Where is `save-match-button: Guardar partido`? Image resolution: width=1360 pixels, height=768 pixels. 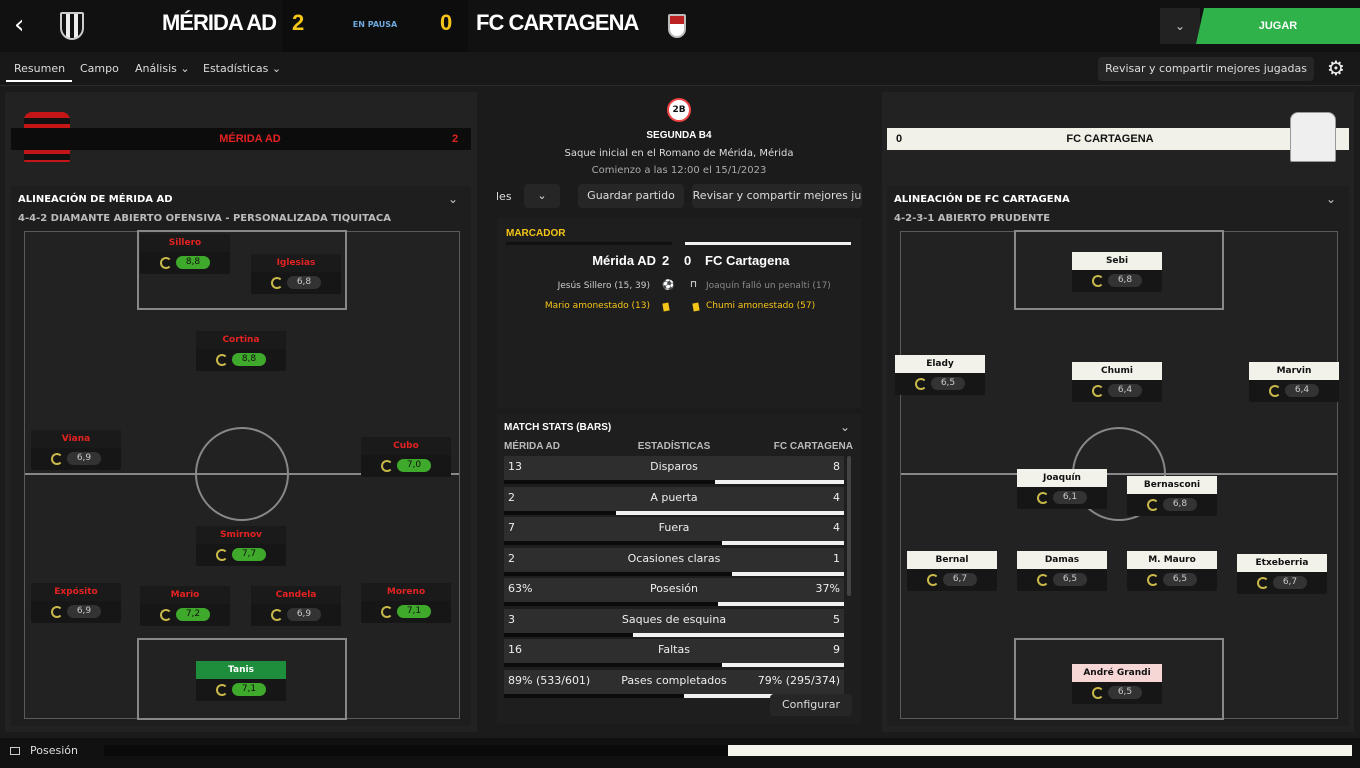 save-match-button: Guardar partido is located at coordinates (631, 196).